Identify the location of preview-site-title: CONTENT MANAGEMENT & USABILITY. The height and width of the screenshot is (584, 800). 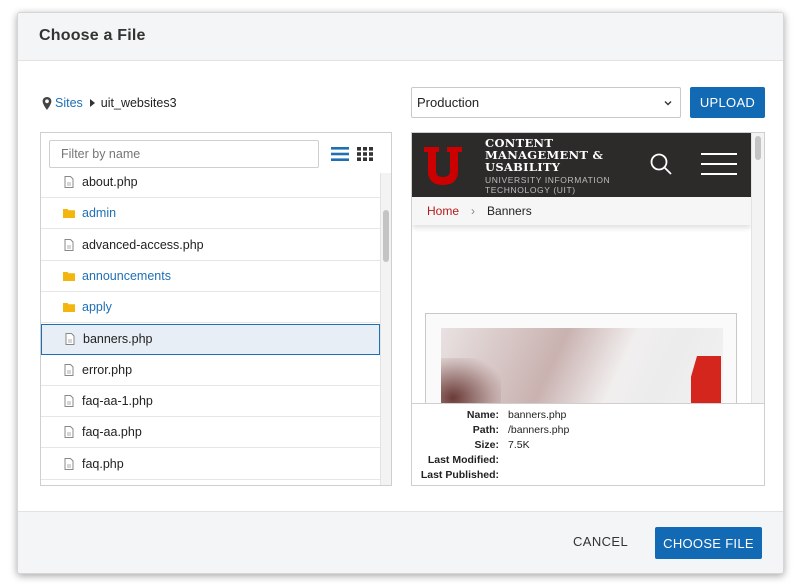
(544, 155).